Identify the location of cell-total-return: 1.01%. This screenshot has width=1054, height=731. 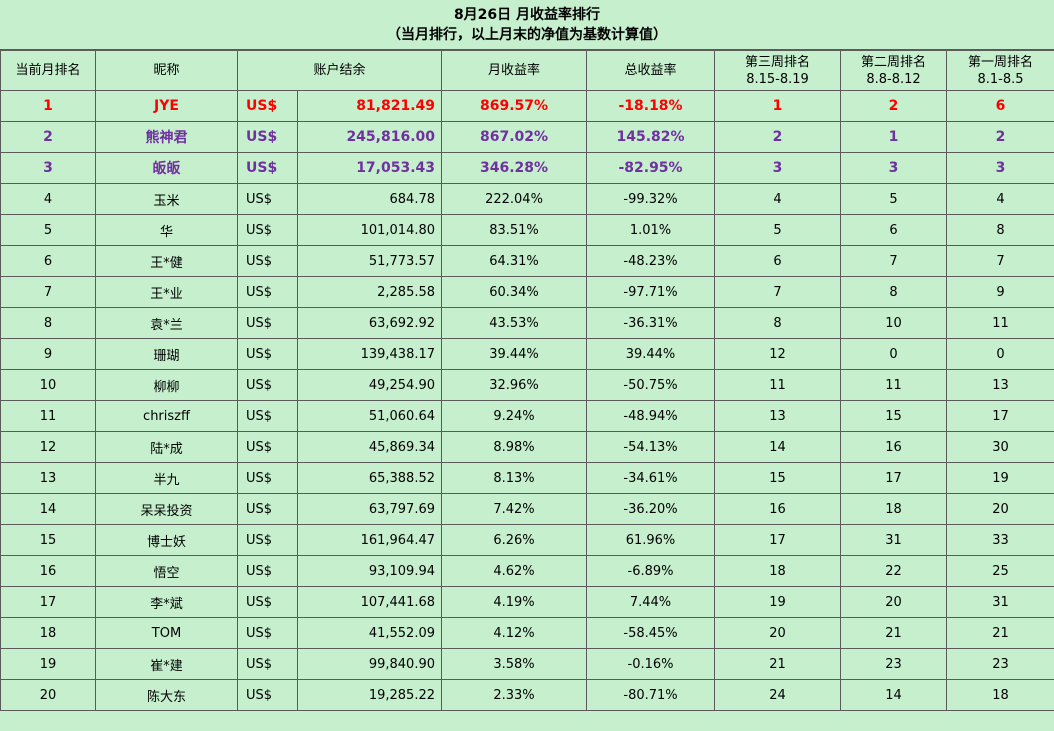
(651, 230).